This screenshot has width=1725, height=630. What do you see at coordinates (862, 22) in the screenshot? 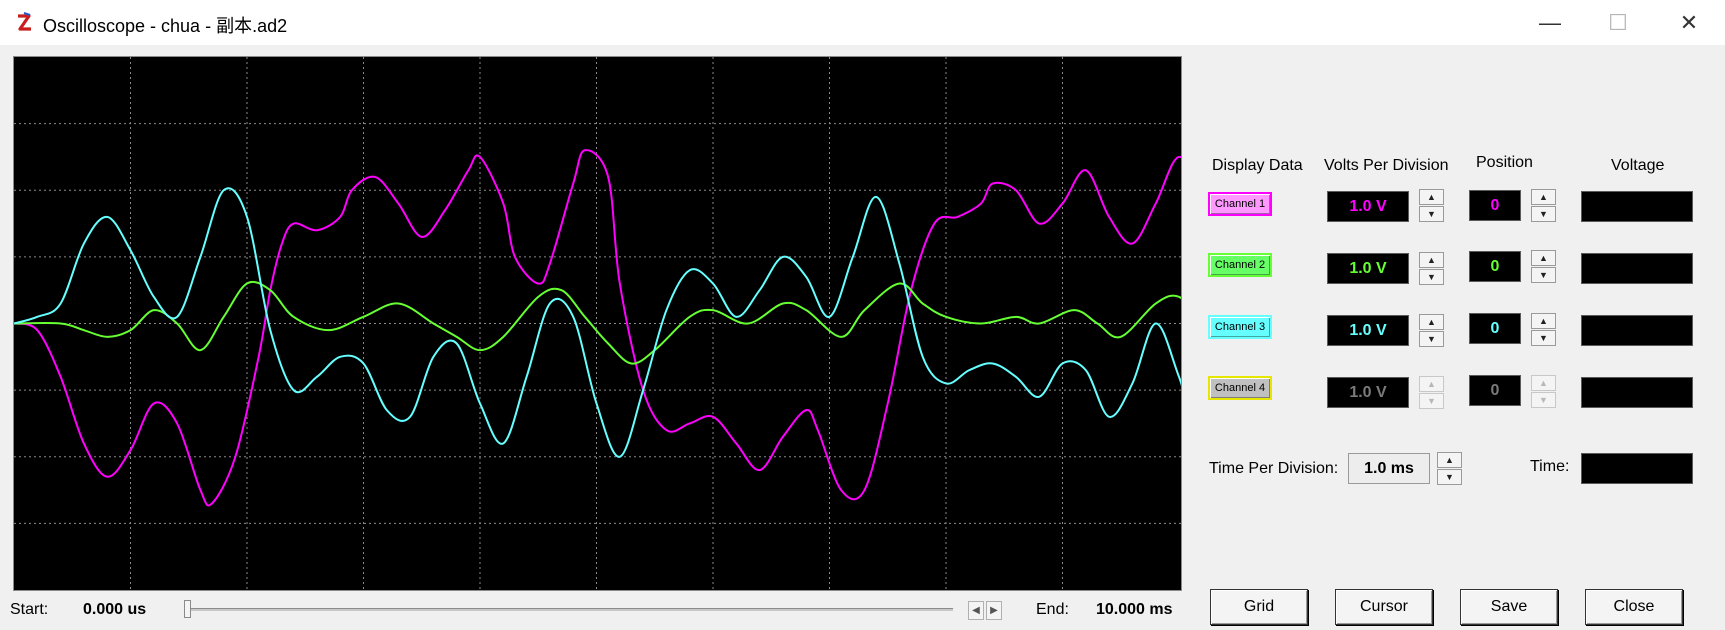
I see `title-bar: Oscilloscope - chua - 副本.ad2 — ☐ ✕` at bounding box center [862, 22].